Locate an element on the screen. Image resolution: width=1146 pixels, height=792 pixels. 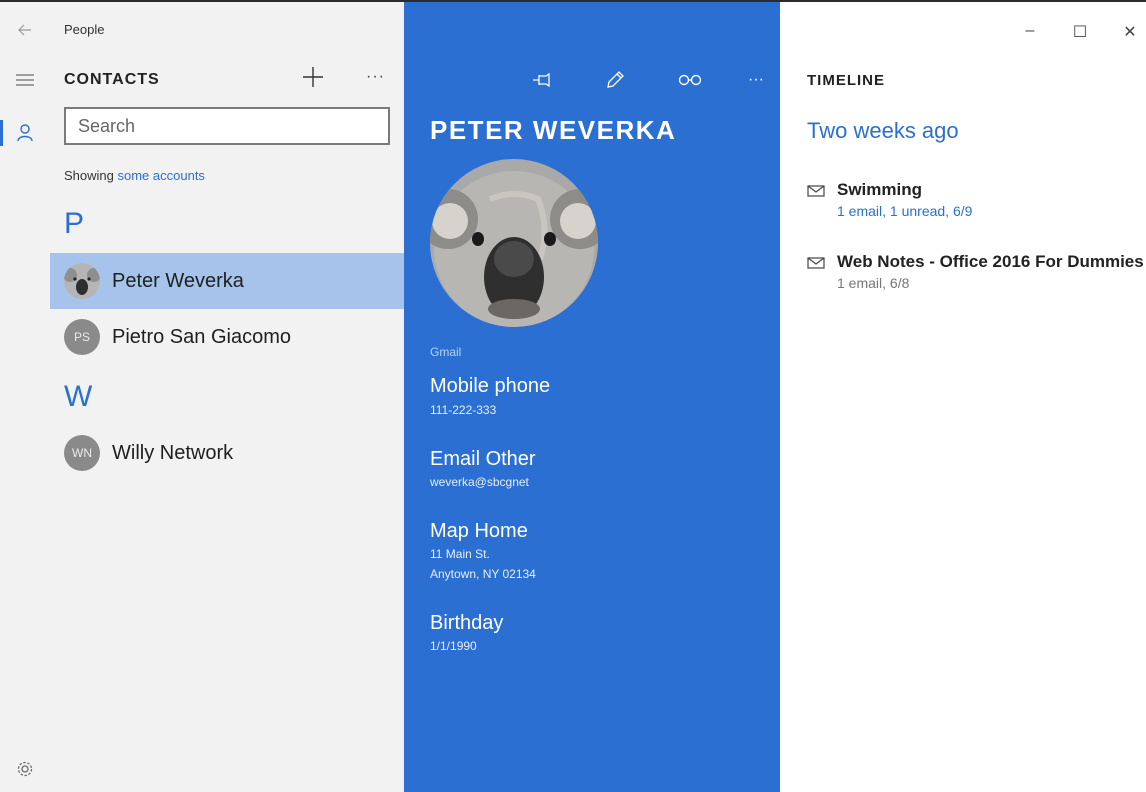
birthday-value: 1/1/1990 is located at coordinates (453, 646).